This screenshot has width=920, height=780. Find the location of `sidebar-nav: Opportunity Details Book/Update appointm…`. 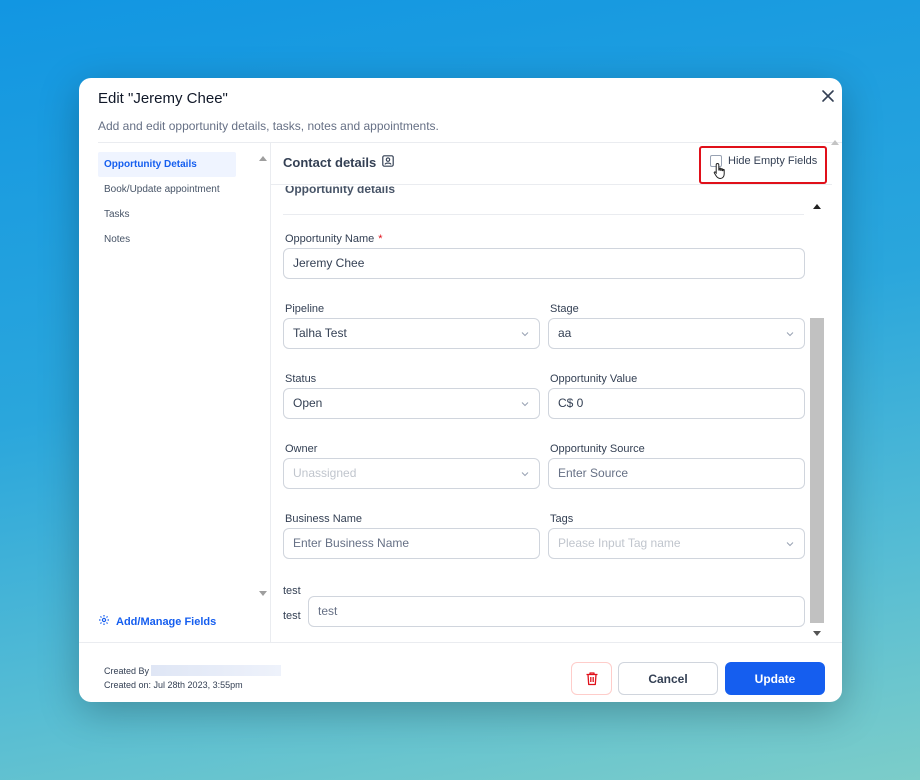

sidebar-nav: Opportunity Details Book/Update appointm… is located at coordinates (167, 202).